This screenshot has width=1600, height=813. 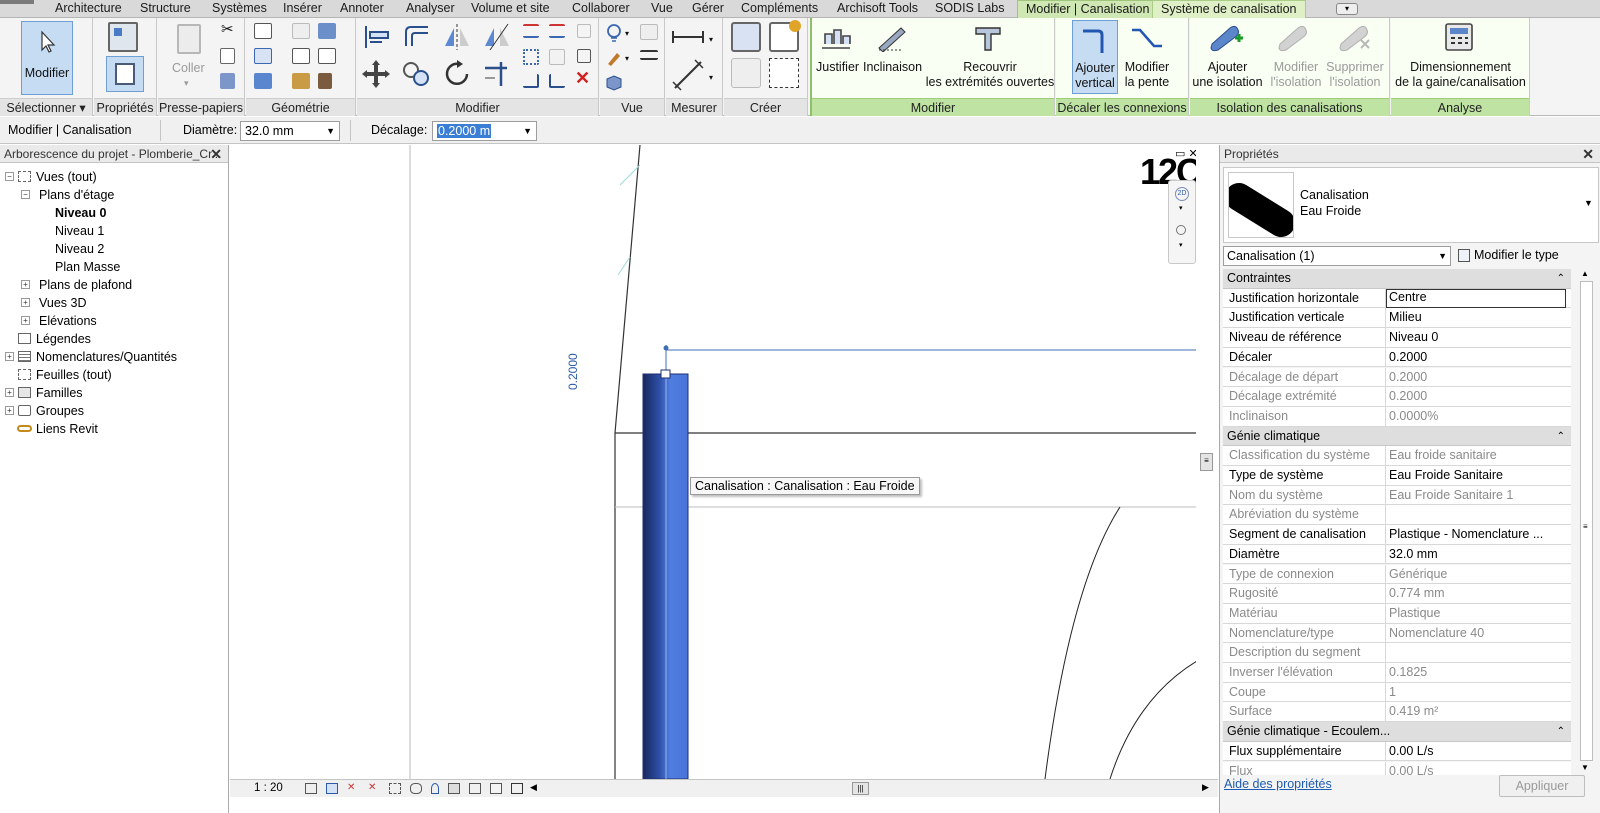 I want to click on properties-help-link: Aide des propriétés, so click(x=1278, y=784).